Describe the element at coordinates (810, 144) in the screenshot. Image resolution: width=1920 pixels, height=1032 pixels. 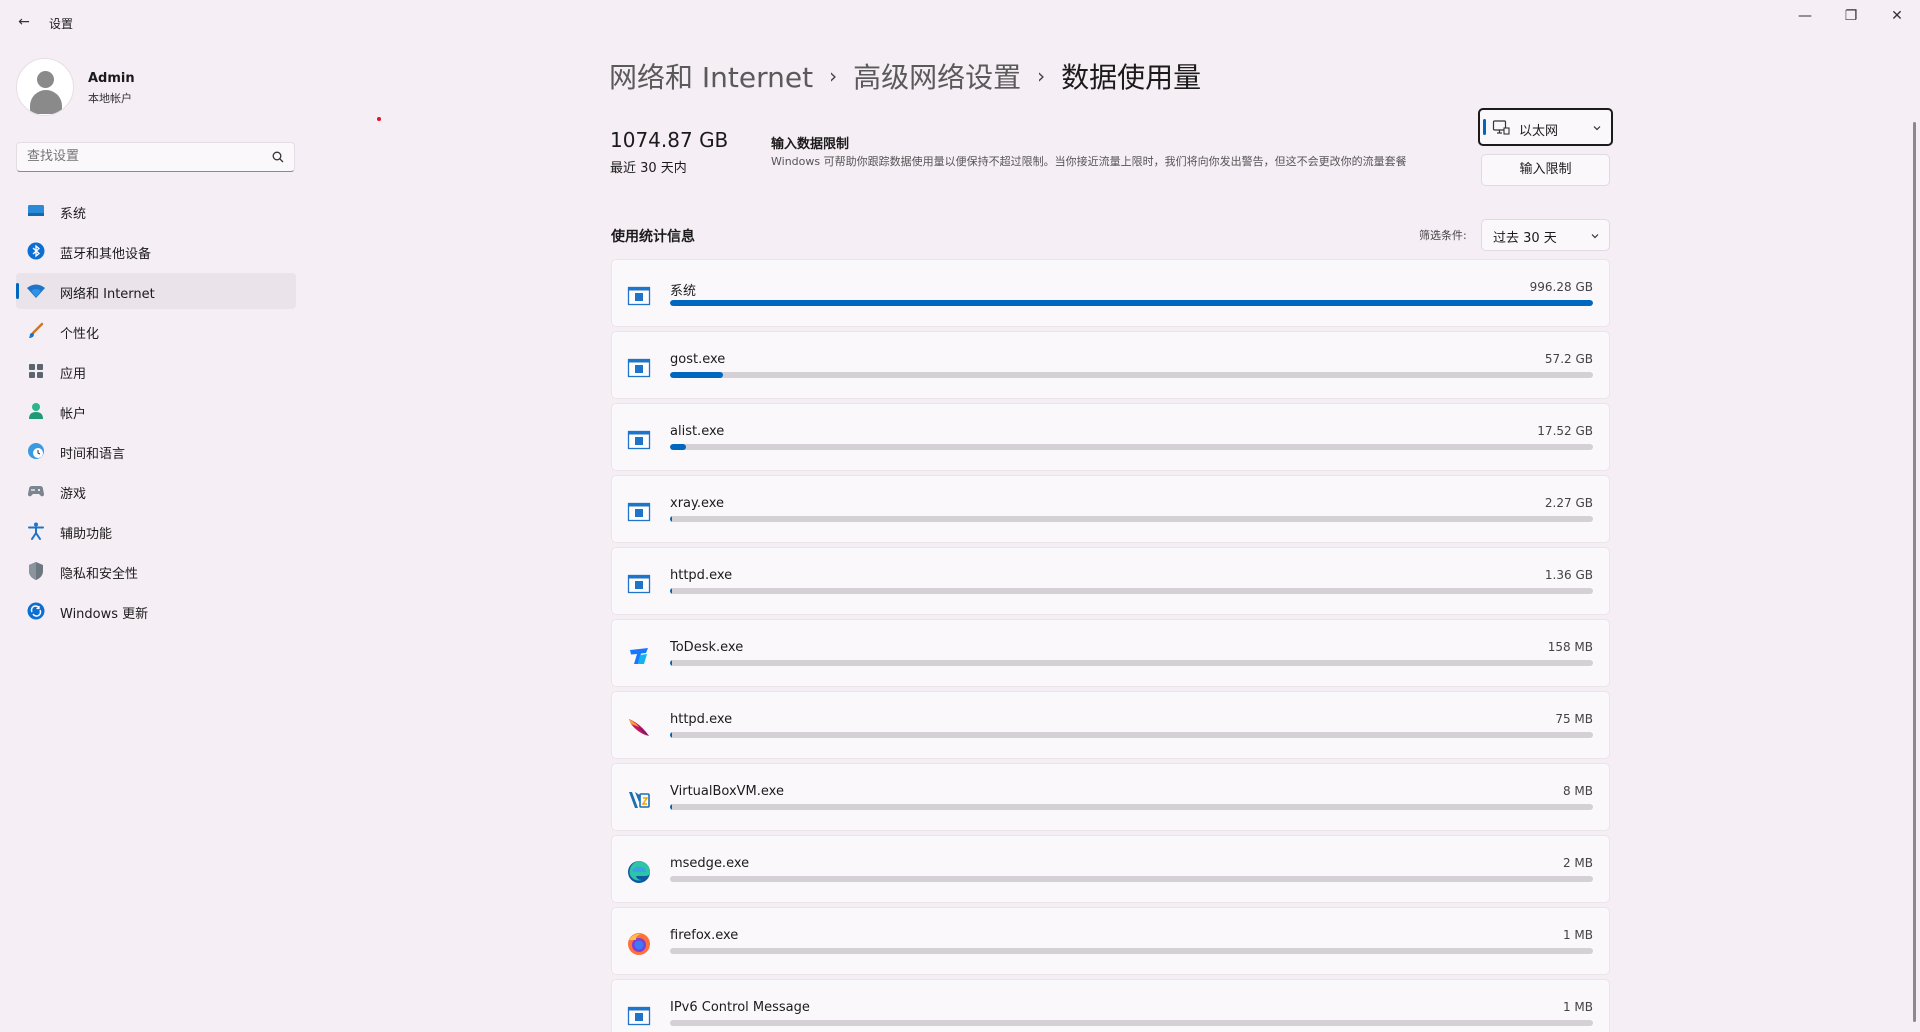
I see `data-limit-title: 输入数据限制` at that location.